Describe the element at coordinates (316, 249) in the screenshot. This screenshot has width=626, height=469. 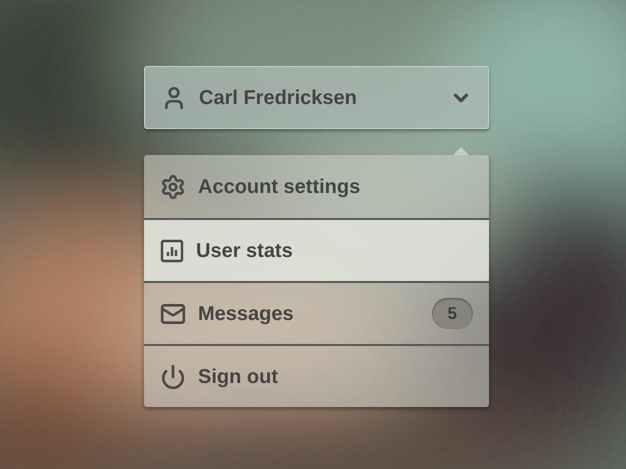
I see `menu-item: User stats` at that location.